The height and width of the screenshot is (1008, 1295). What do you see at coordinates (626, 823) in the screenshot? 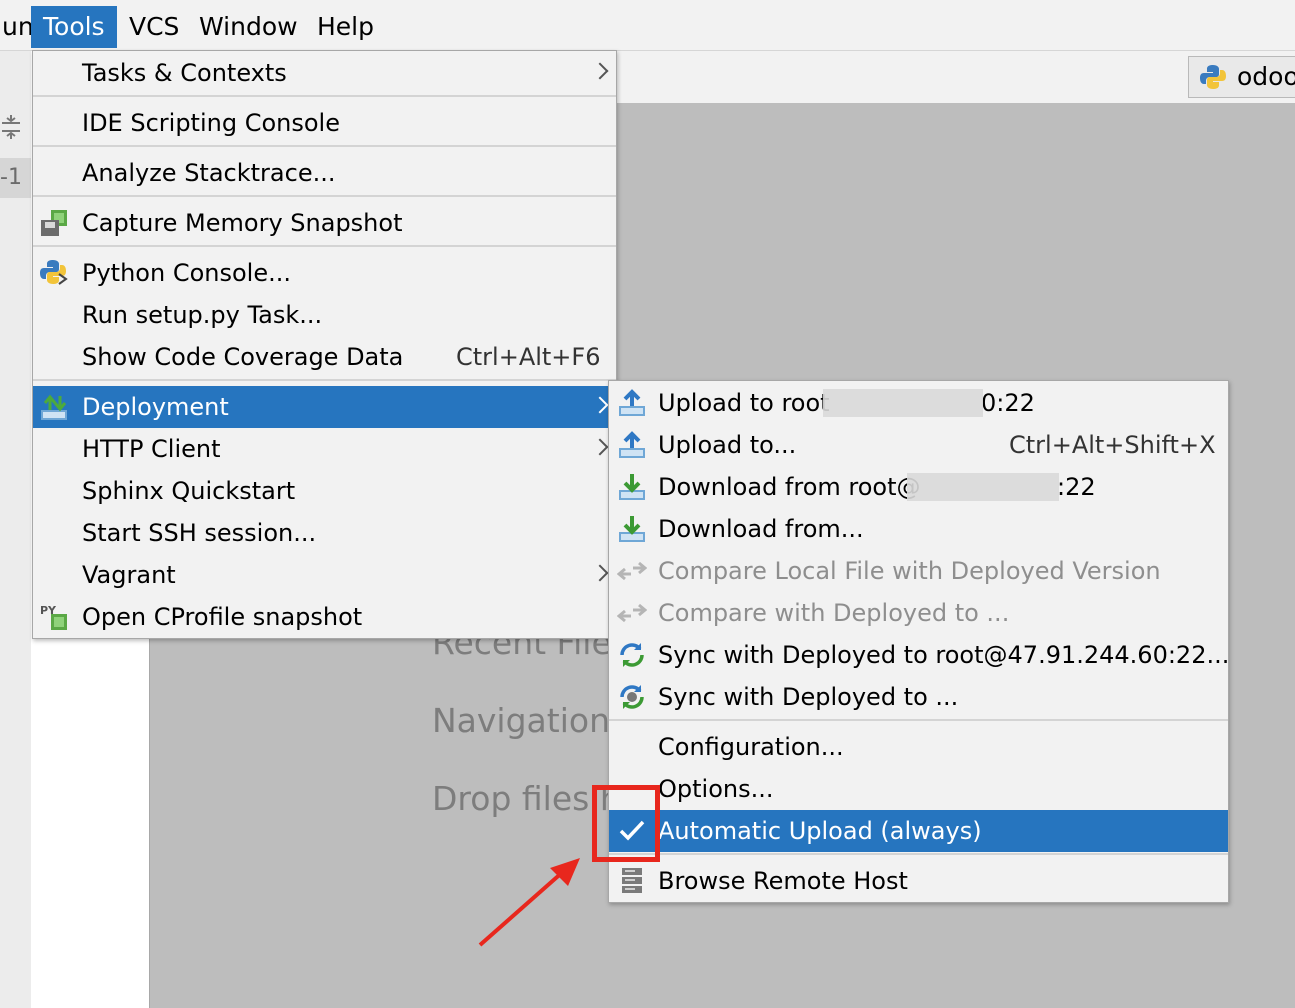
I see `annotation-highlight-box` at bounding box center [626, 823].